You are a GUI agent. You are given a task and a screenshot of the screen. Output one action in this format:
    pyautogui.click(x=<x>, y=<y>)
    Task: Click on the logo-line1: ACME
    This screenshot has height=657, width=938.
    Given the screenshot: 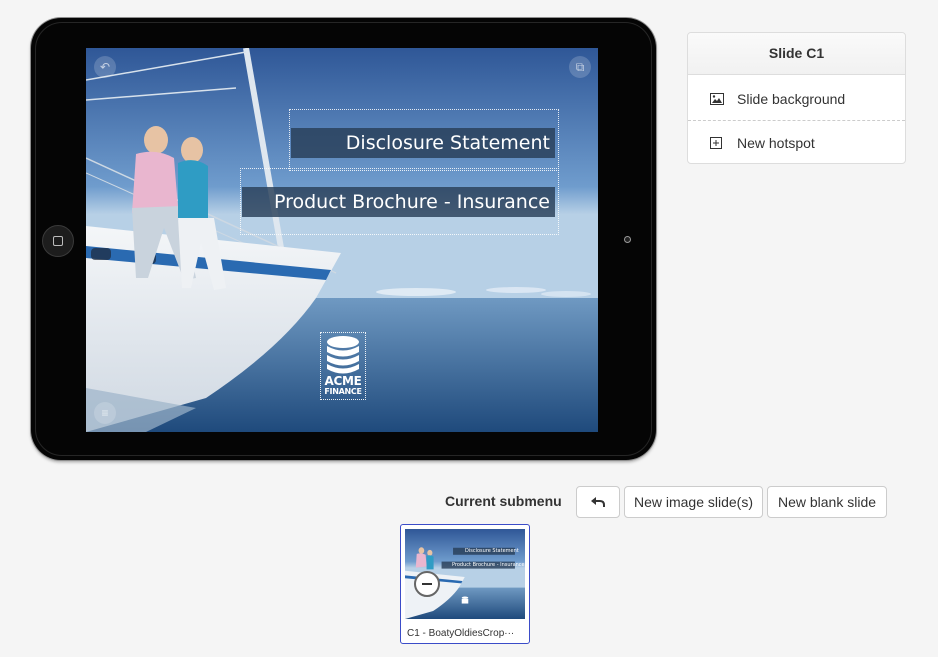 What is the action you would take?
    pyautogui.click(x=343, y=381)
    